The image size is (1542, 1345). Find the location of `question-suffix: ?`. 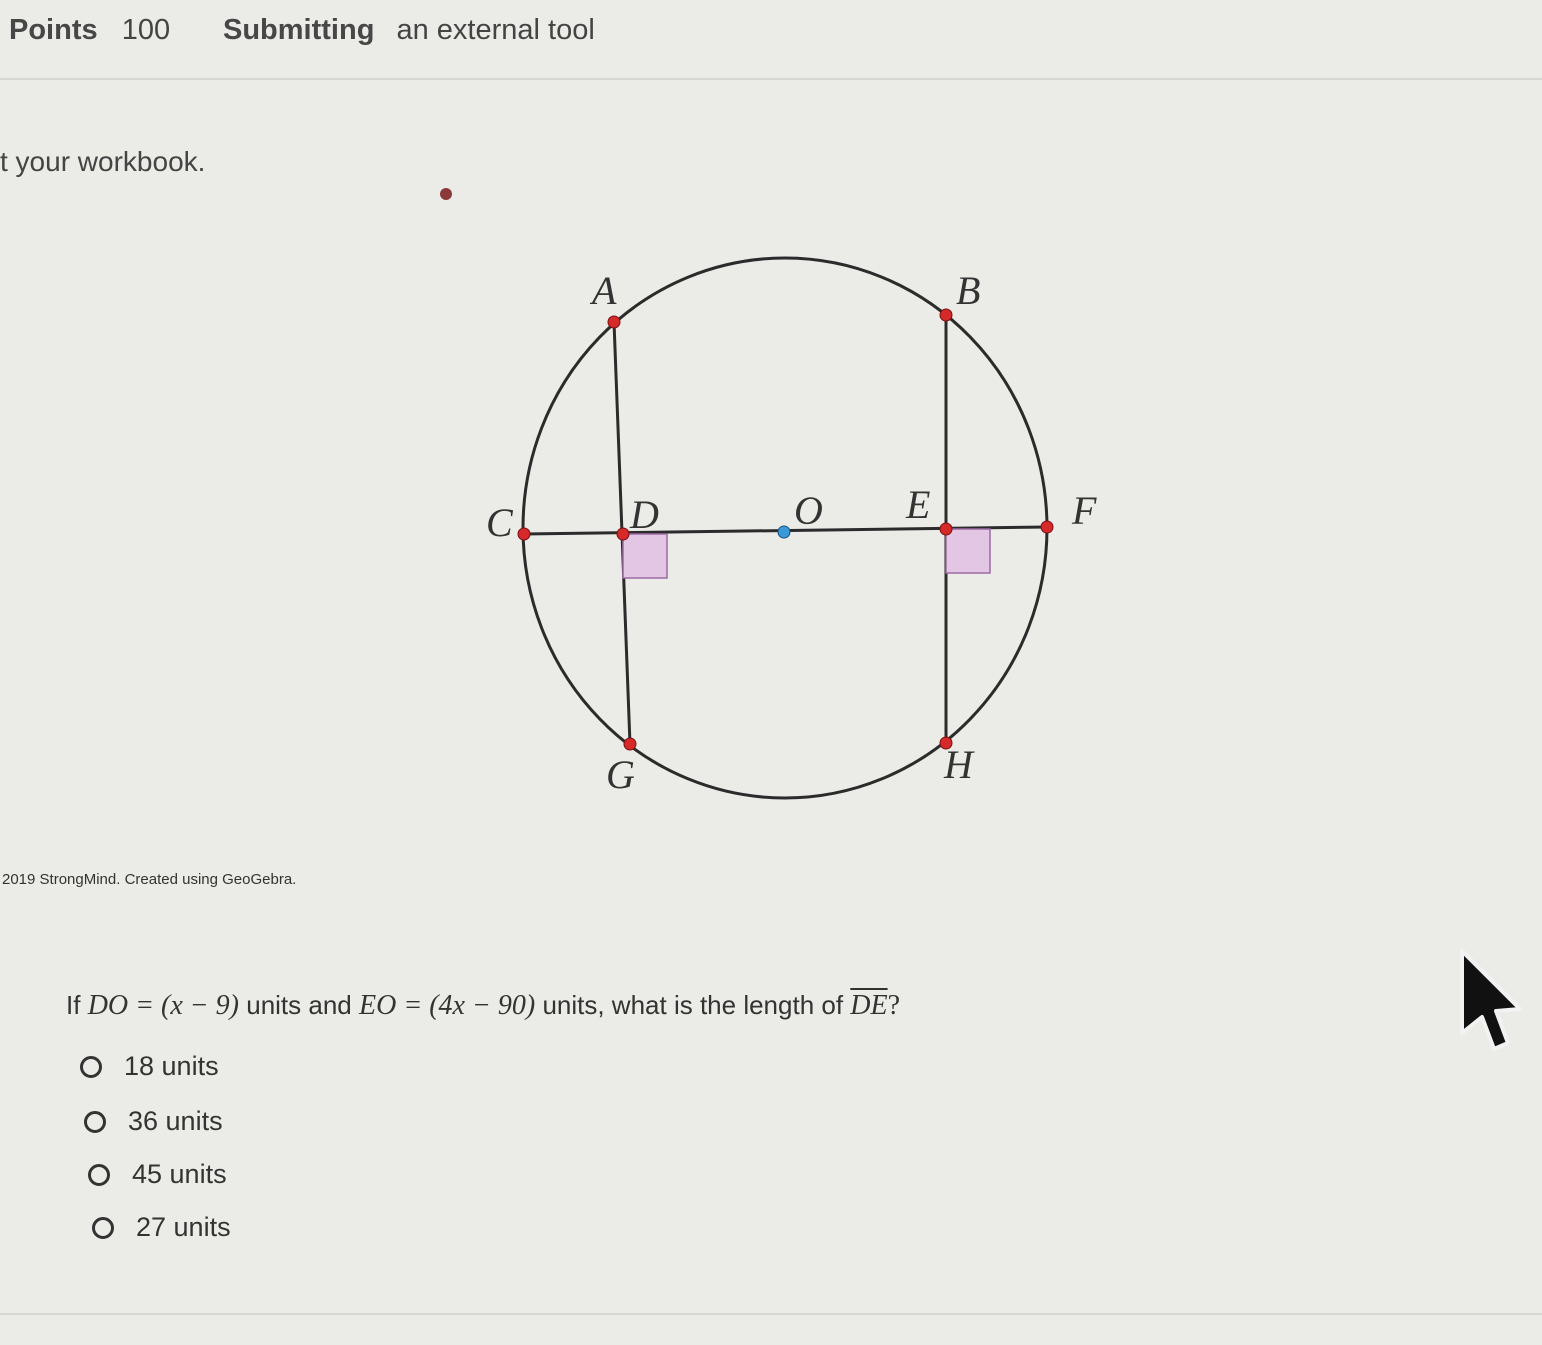

question-suffix: ? is located at coordinates (894, 1005).